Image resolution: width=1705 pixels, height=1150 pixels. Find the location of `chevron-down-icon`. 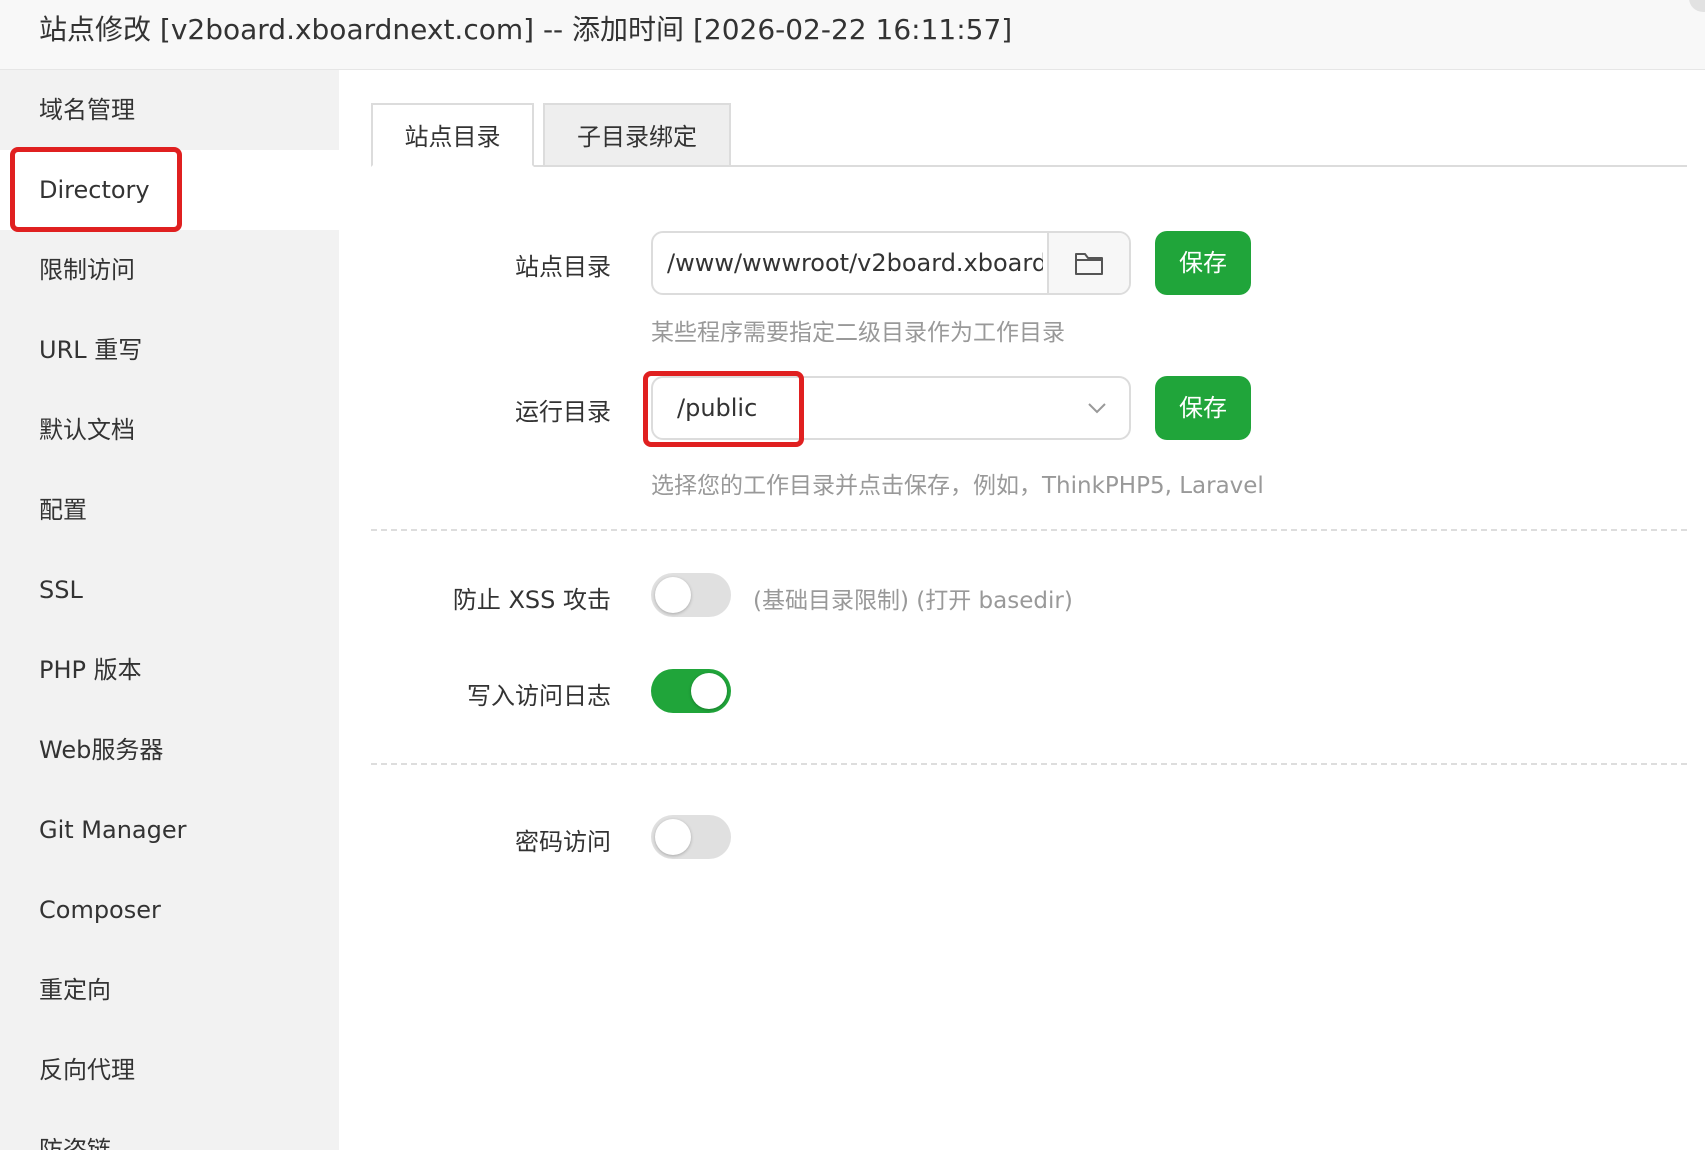

chevron-down-icon is located at coordinates (1097, 408).